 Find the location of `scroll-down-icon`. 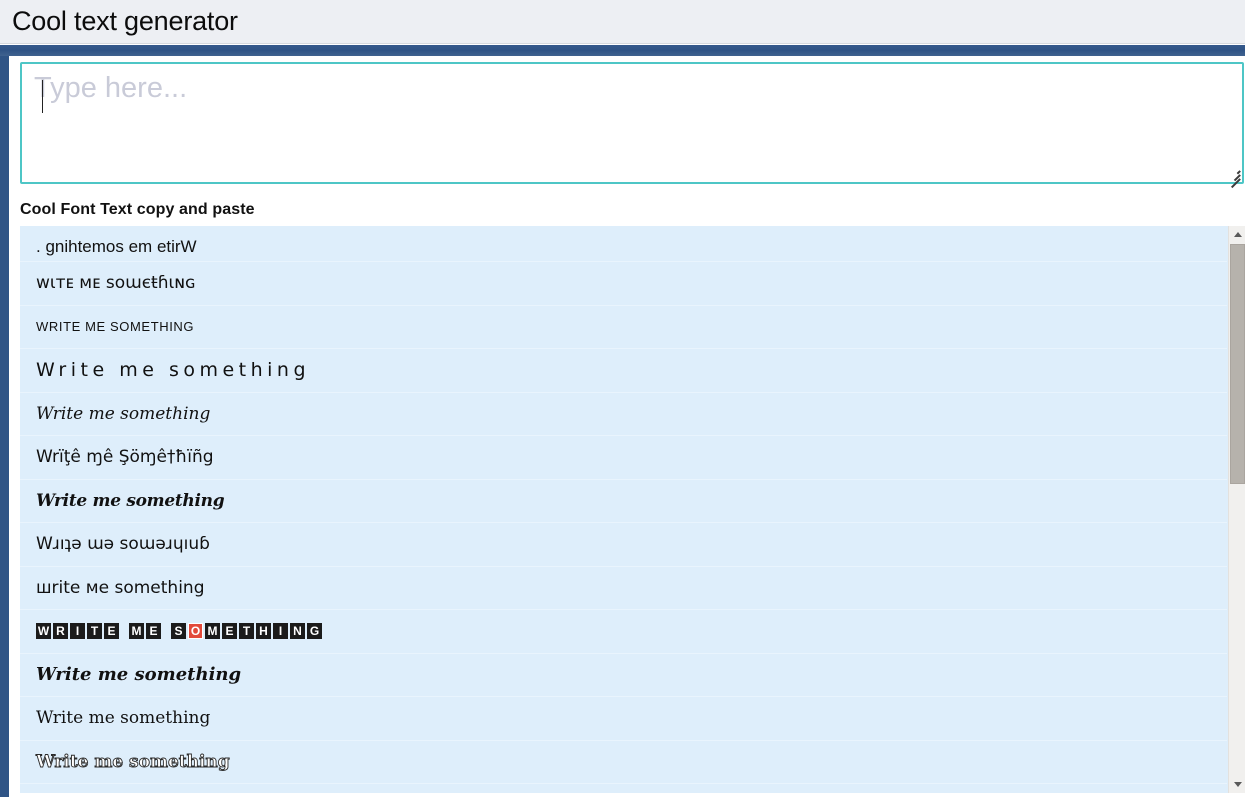

scroll-down-icon is located at coordinates (1237, 784).